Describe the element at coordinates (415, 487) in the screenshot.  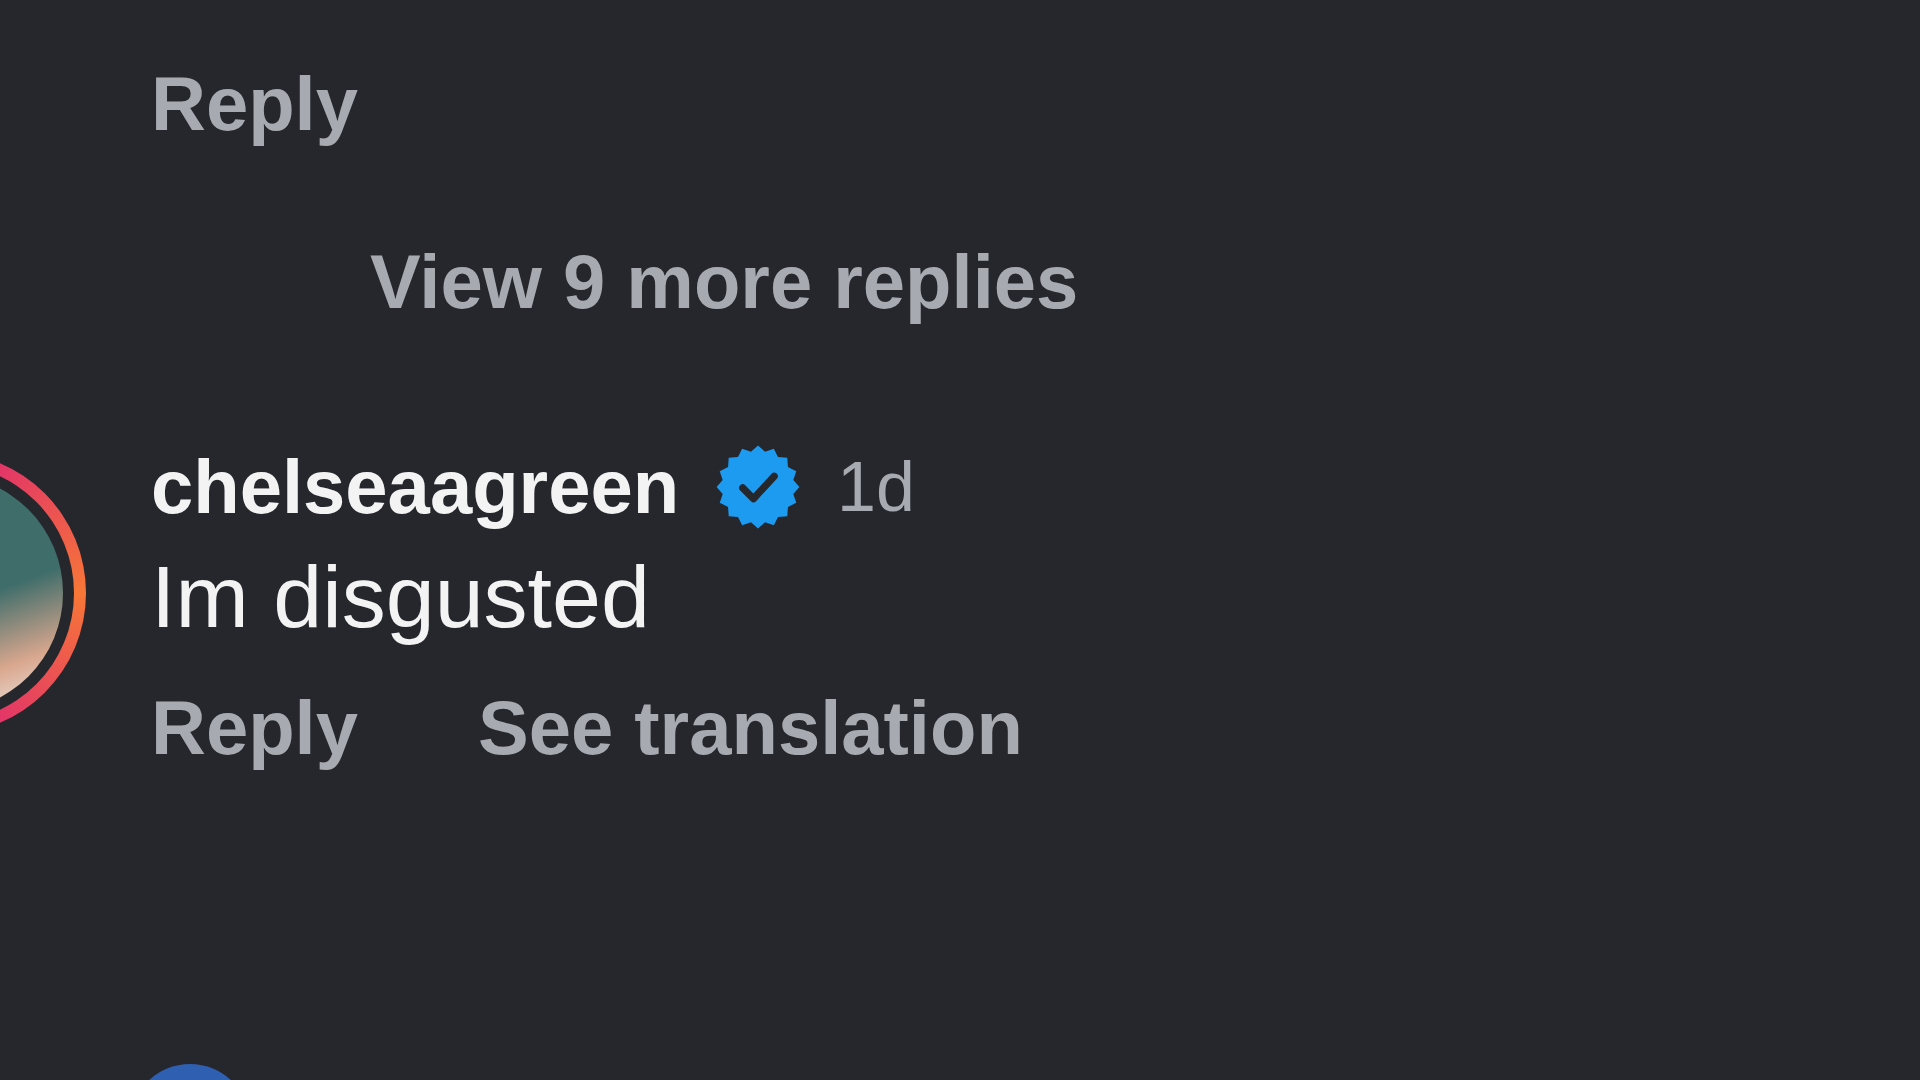
I see `username: chelseaagreen` at that location.